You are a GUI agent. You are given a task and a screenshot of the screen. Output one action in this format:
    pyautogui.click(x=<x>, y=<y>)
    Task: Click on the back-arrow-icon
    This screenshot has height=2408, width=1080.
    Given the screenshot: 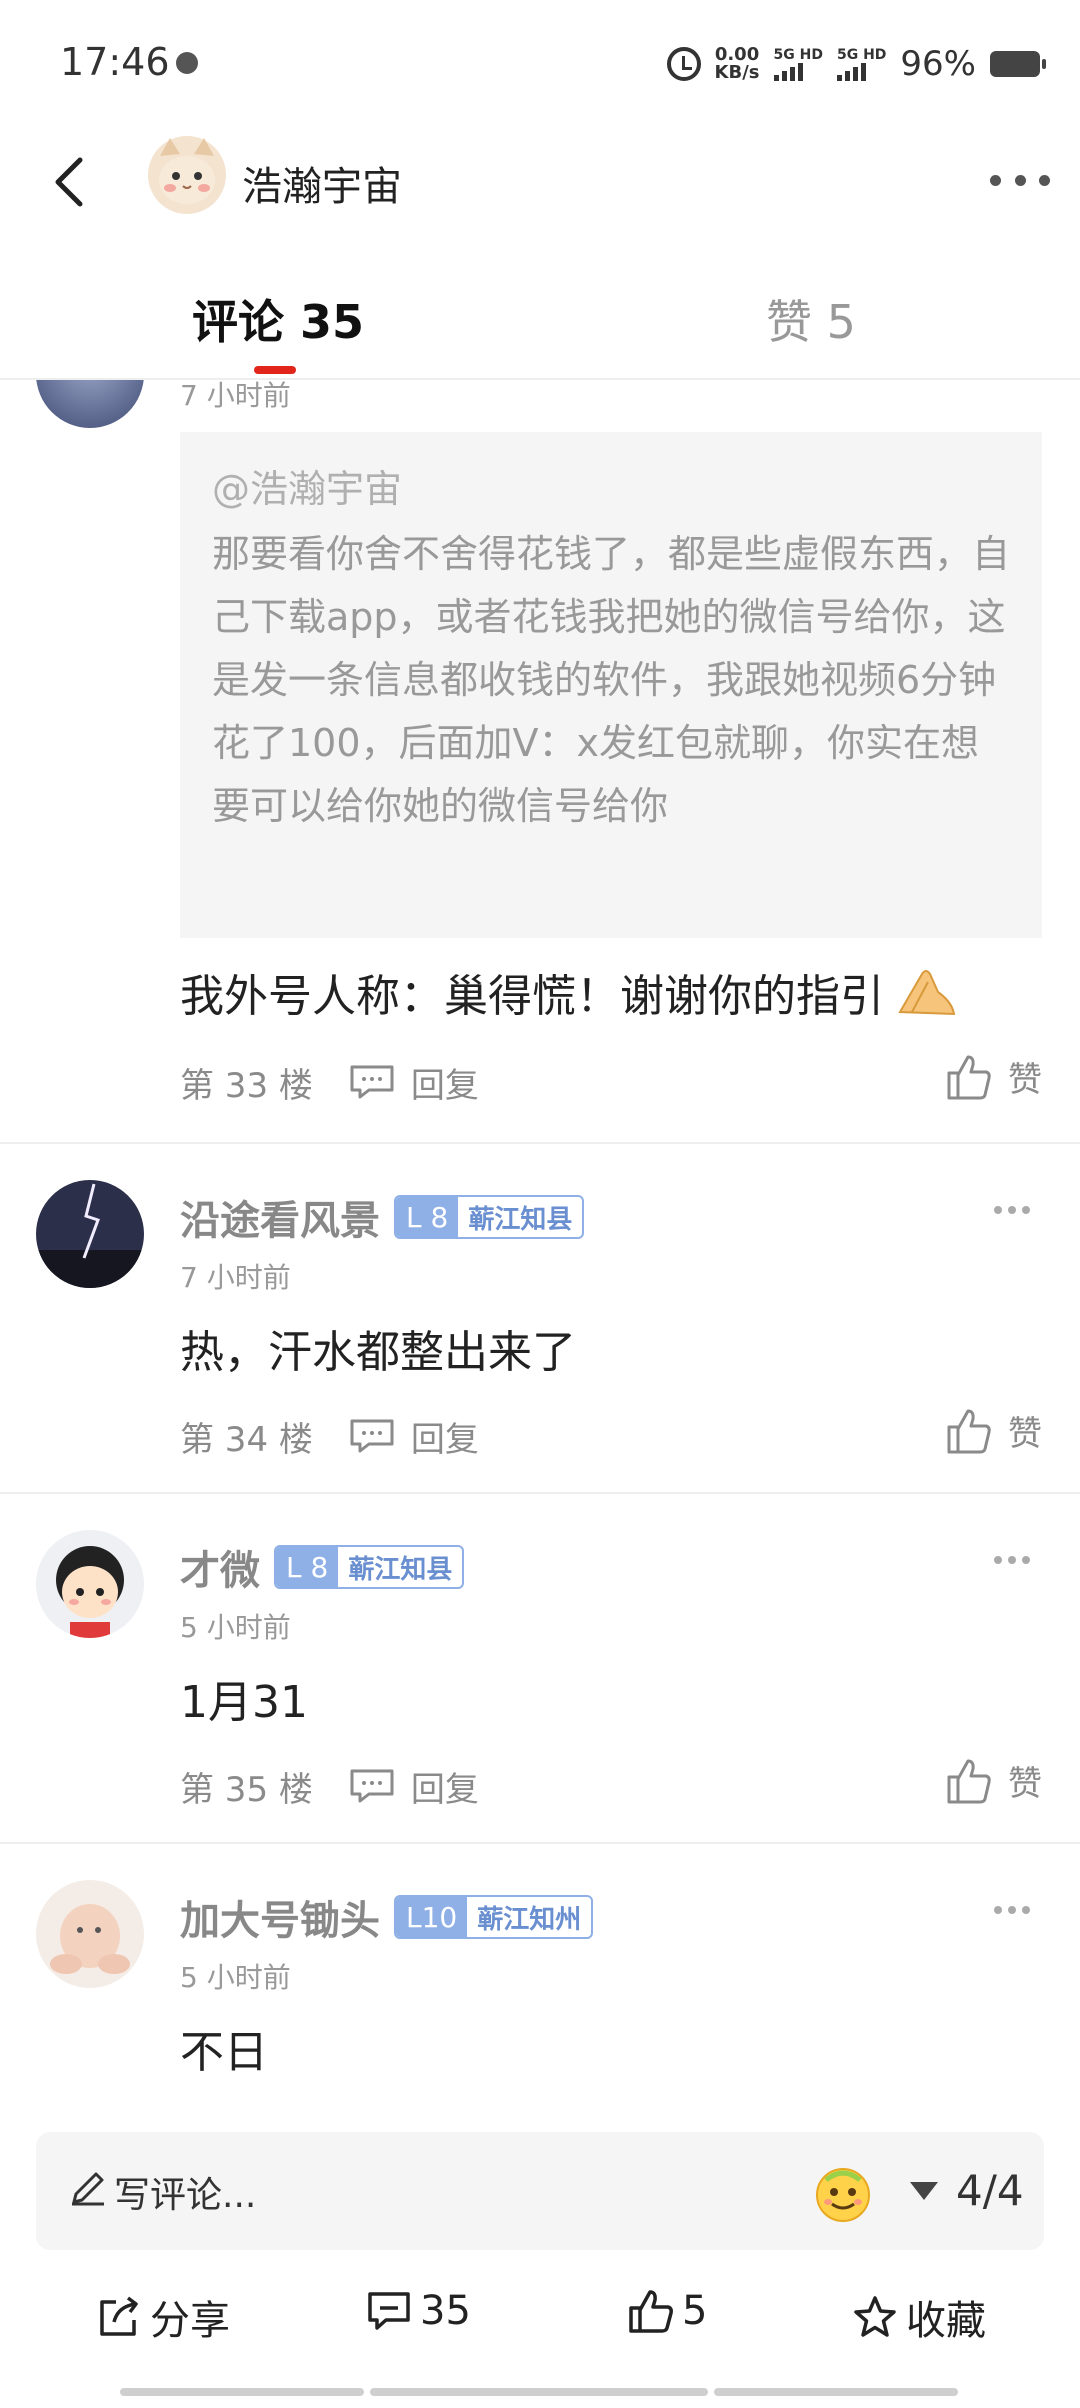 What is the action you would take?
    pyautogui.click(x=72, y=182)
    